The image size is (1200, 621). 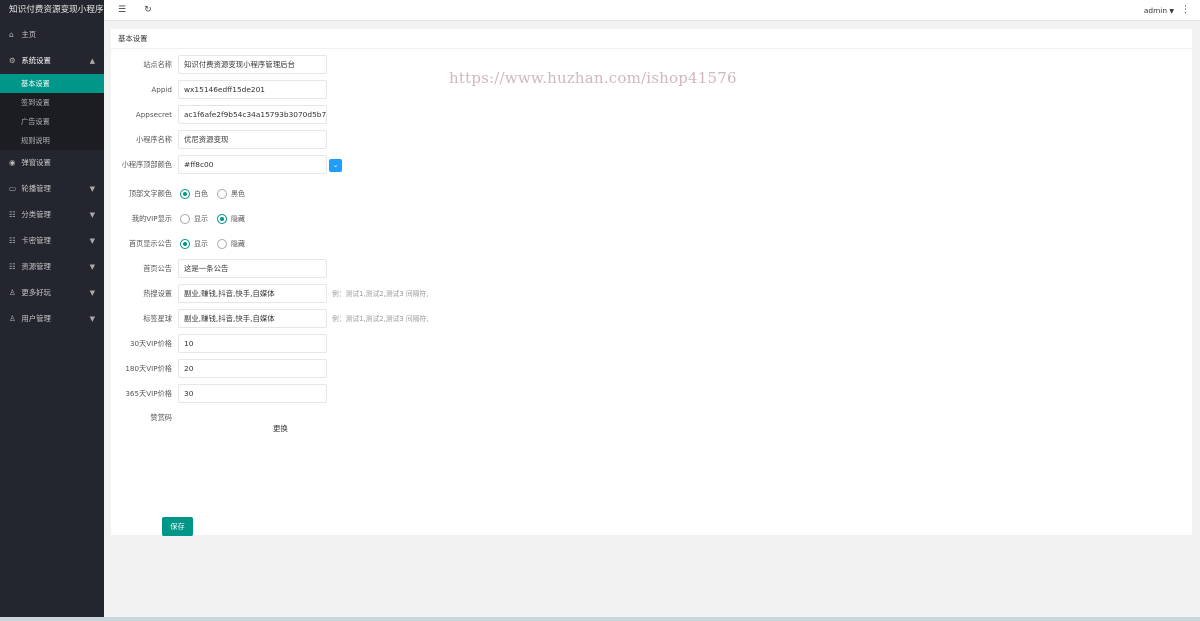 What do you see at coordinates (161, 417) in the screenshot?
I see `field-label: 赞赏码` at bounding box center [161, 417].